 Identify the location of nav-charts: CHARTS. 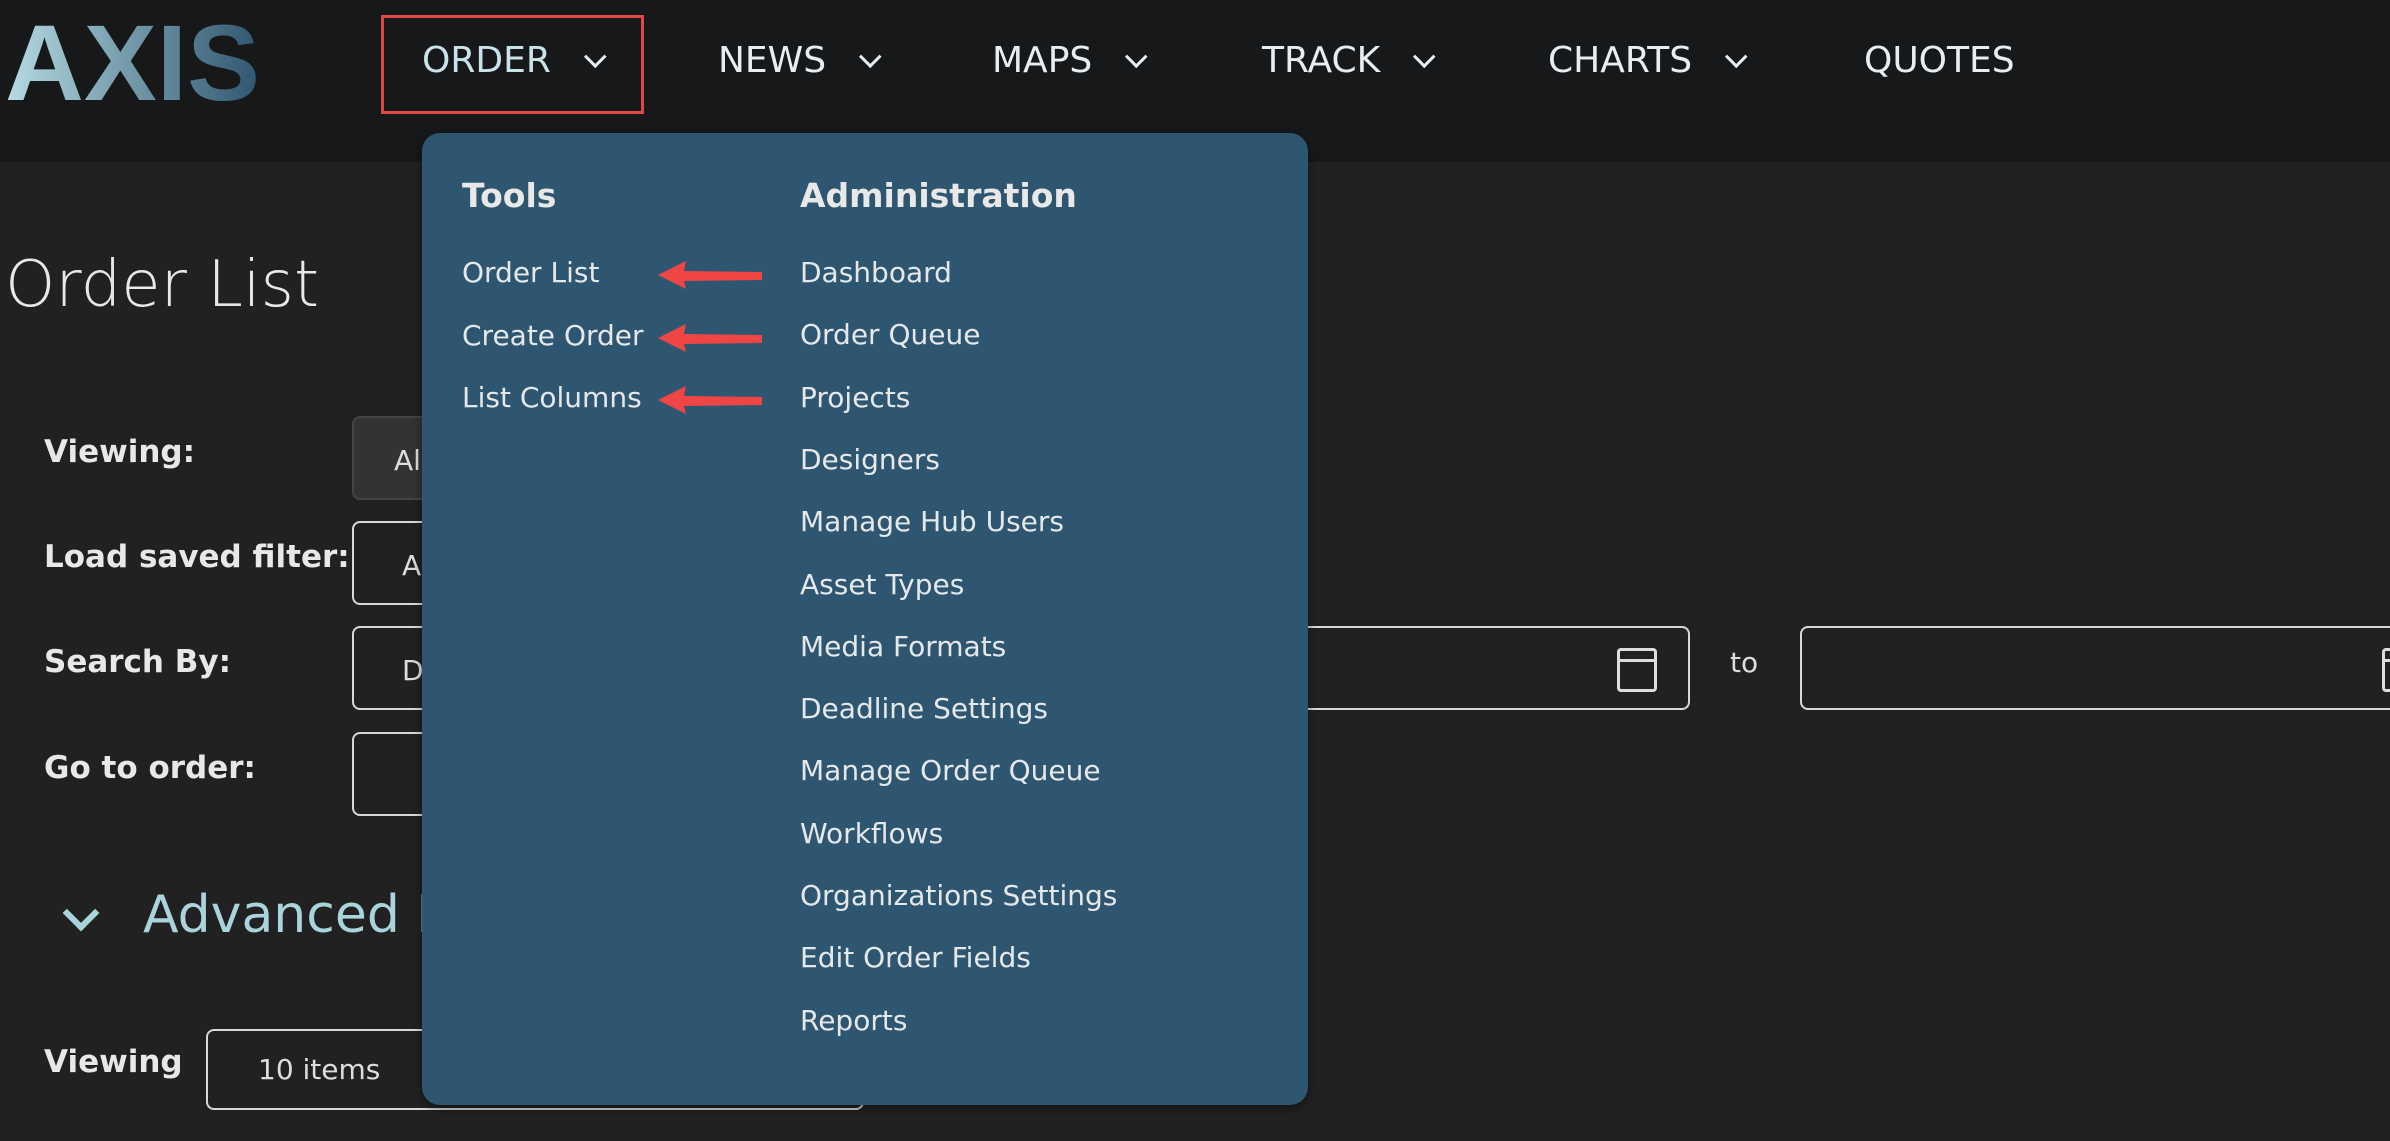
(1648, 60).